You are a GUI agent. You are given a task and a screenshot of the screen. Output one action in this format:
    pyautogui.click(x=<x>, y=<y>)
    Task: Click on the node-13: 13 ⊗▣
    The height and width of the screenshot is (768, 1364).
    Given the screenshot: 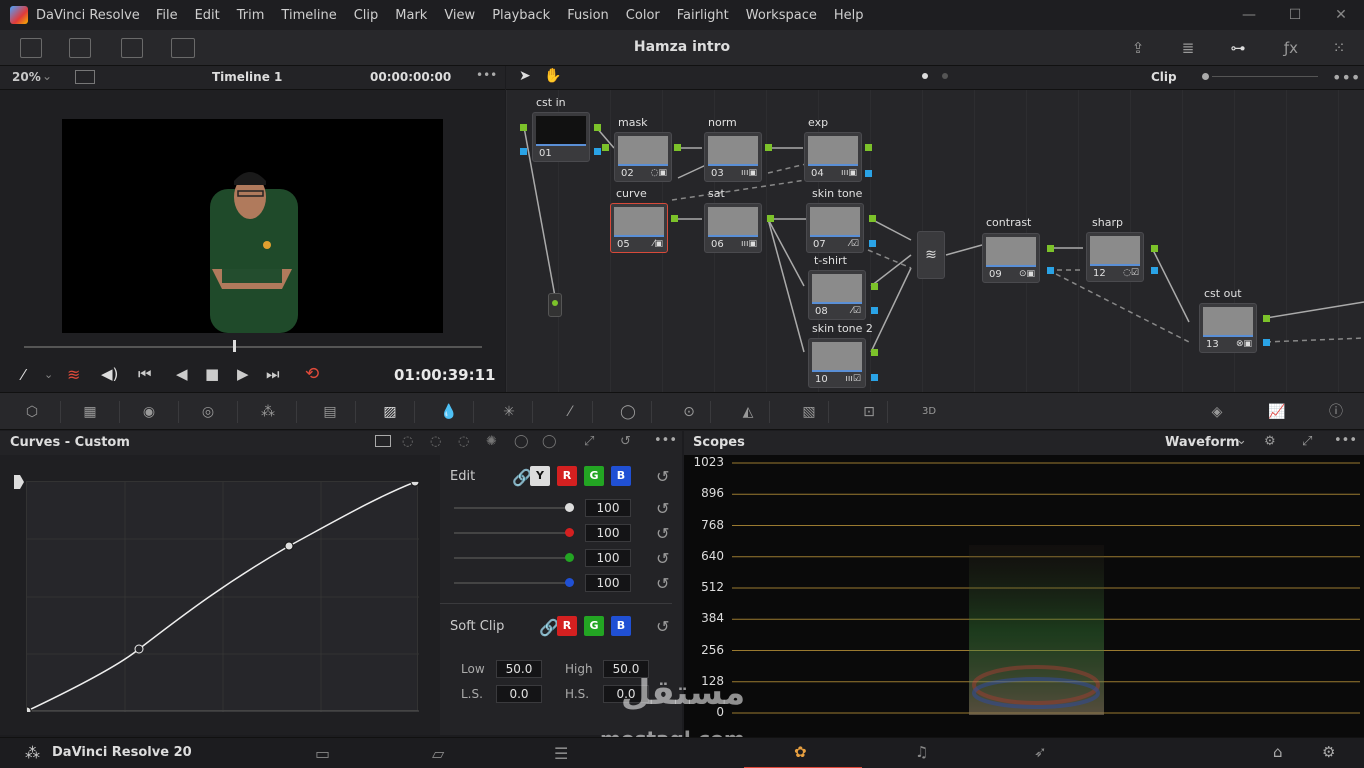 What is the action you would take?
    pyautogui.click(x=1228, y=328)
    